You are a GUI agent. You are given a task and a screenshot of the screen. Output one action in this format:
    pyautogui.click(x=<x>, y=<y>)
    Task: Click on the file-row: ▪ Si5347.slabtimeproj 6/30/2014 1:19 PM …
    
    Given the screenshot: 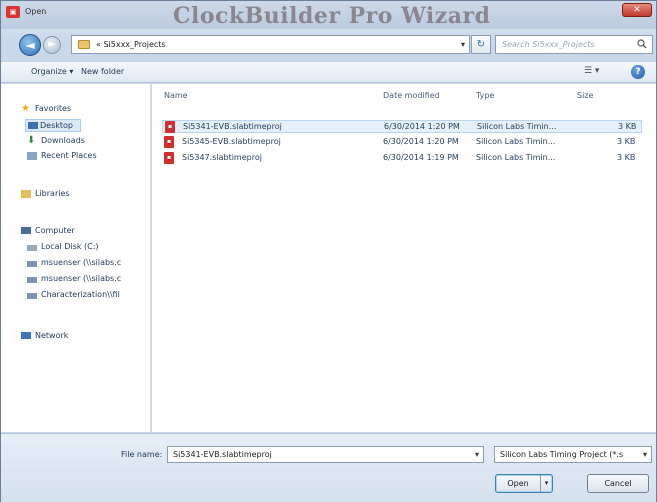 What is the action you would take?
    pyautogui.click(x=402, y=158)
    